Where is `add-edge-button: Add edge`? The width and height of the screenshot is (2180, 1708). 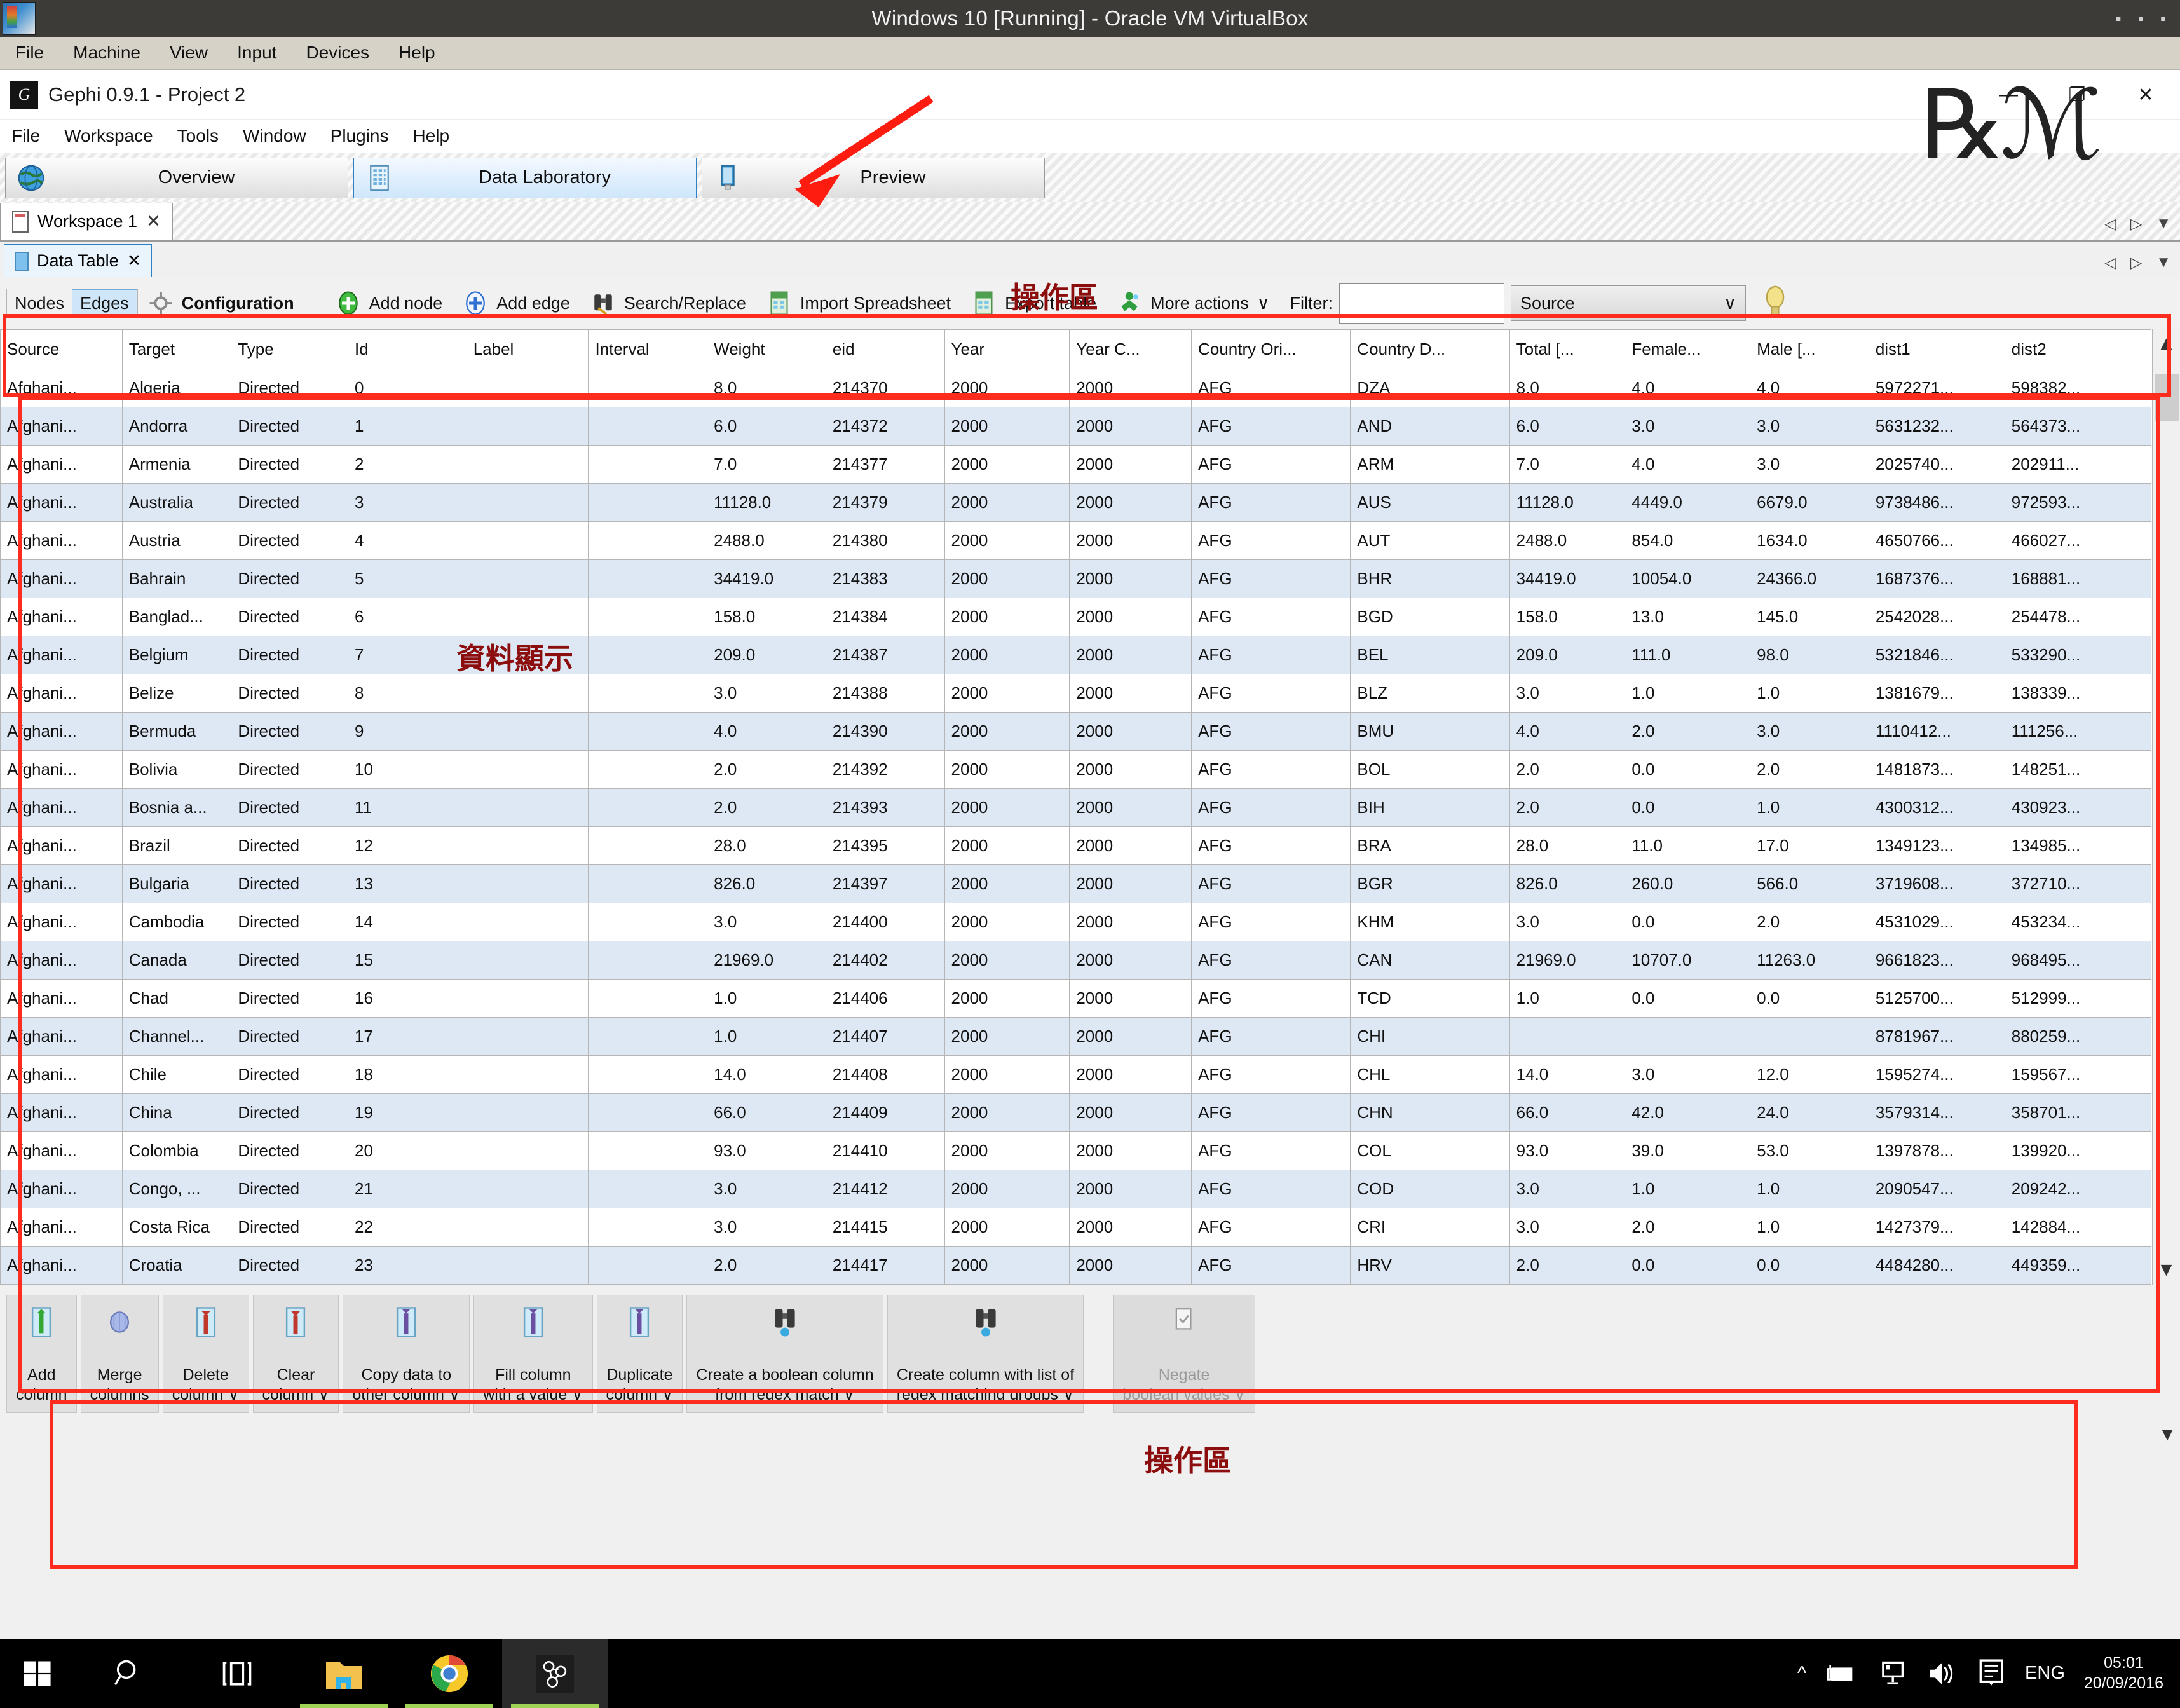
add-edge-button: Add edge is located at coordinates (516, 303).